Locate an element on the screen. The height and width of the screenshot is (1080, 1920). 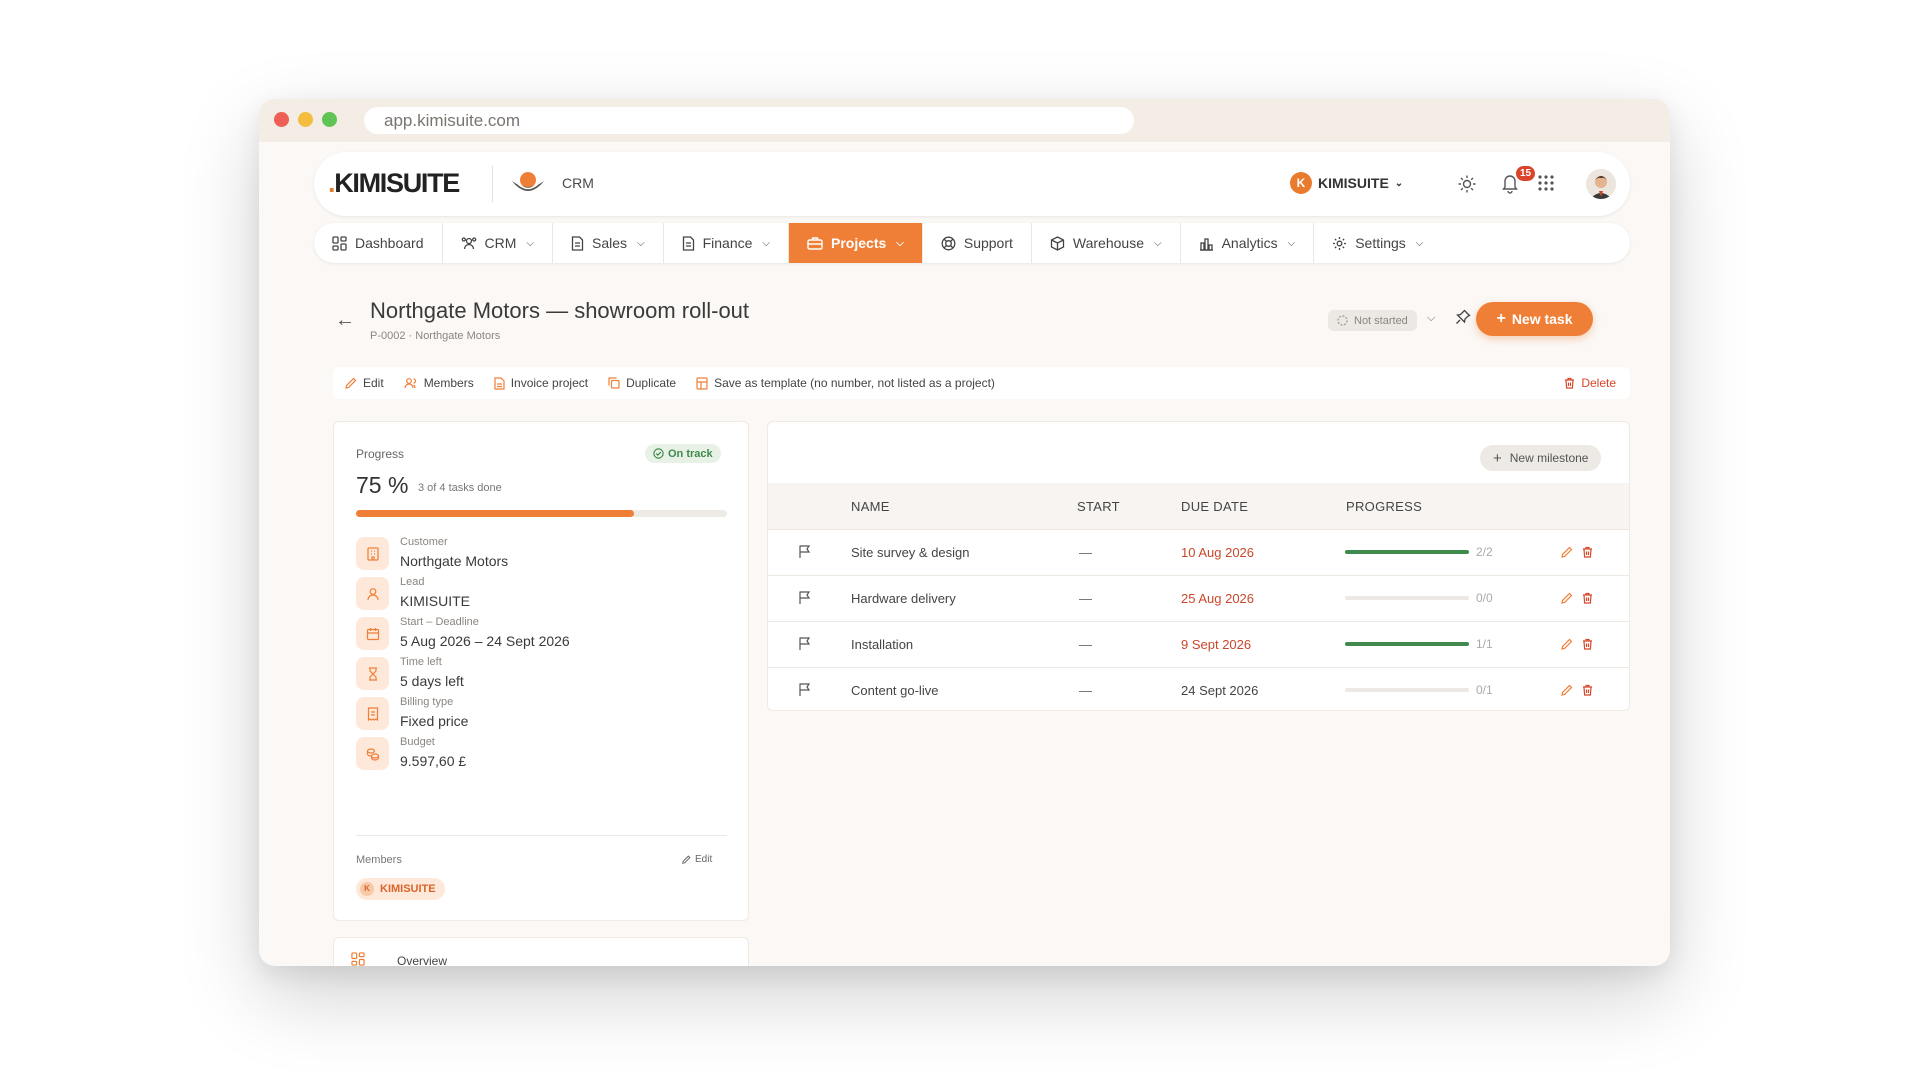
user-avatar is located at coordinates (1601, 184).